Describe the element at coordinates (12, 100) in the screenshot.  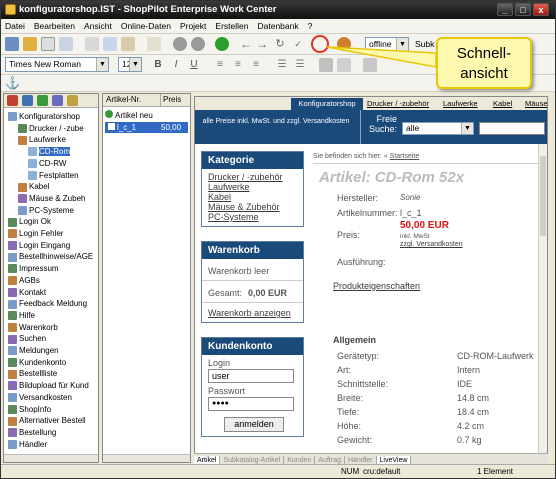
I see `tree-view-icon` at that location.